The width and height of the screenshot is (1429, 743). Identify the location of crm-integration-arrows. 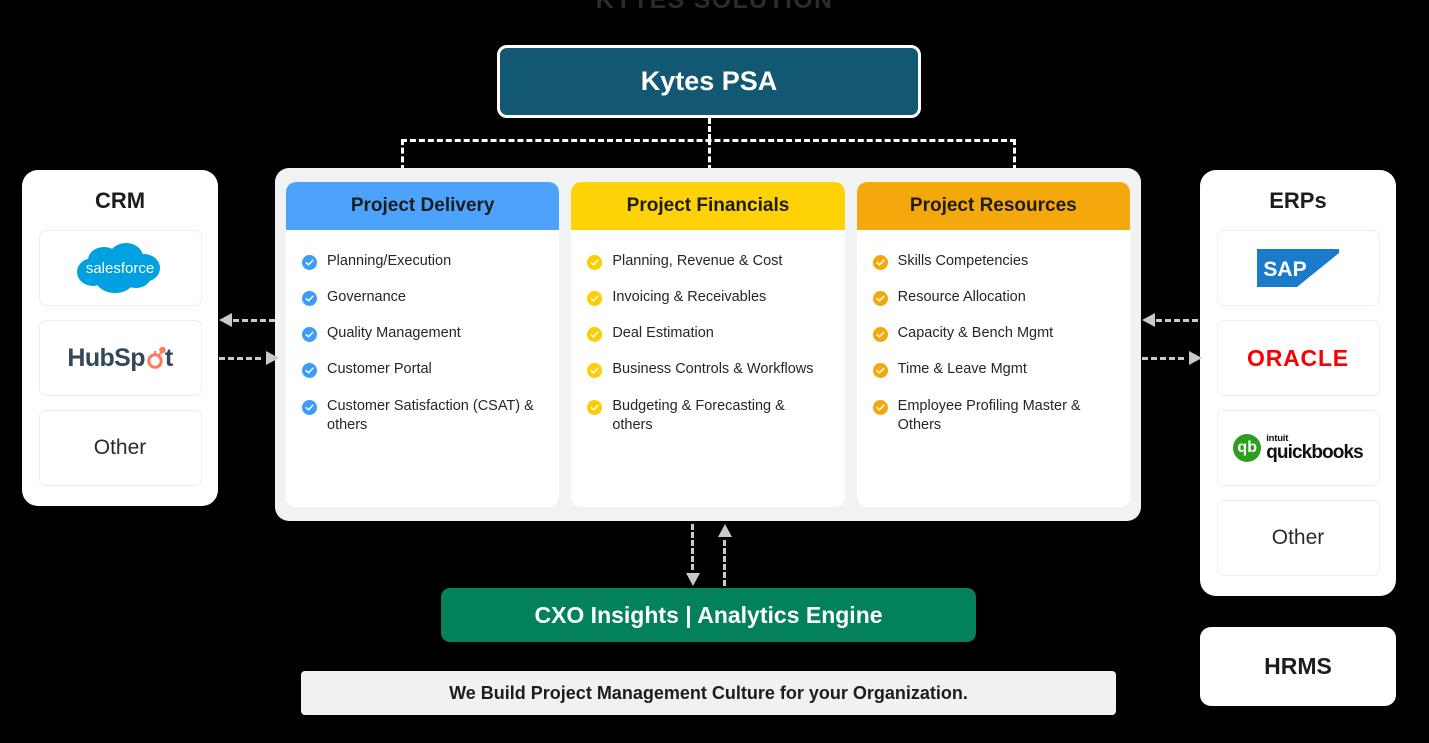
(249, 346).